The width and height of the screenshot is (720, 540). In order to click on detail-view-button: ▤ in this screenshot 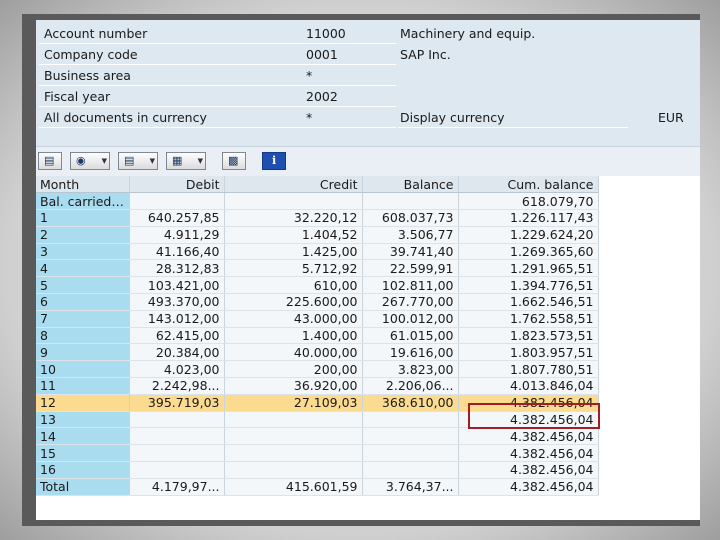, I will do `click(50, 161)`.